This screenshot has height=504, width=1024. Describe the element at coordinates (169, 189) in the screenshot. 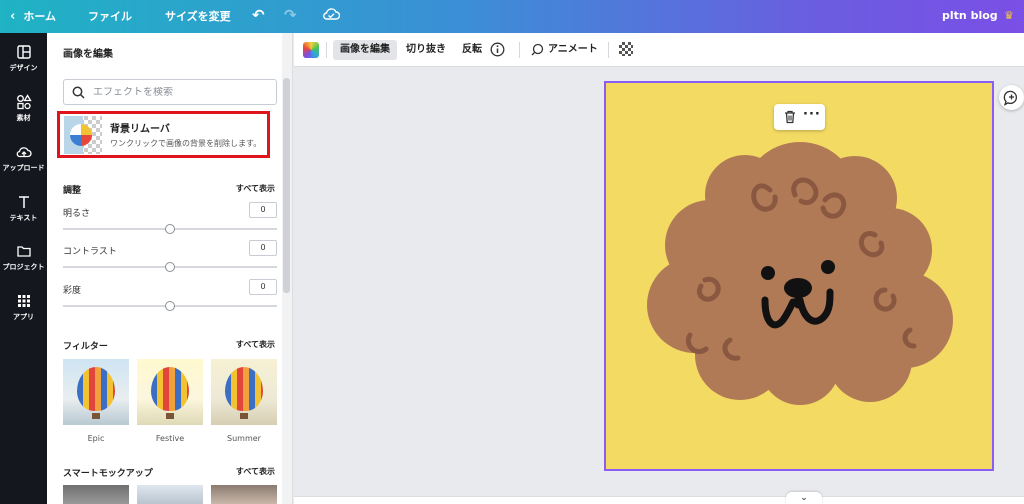

I see `adjust-section-header: 調整 すべて表示` at that location.